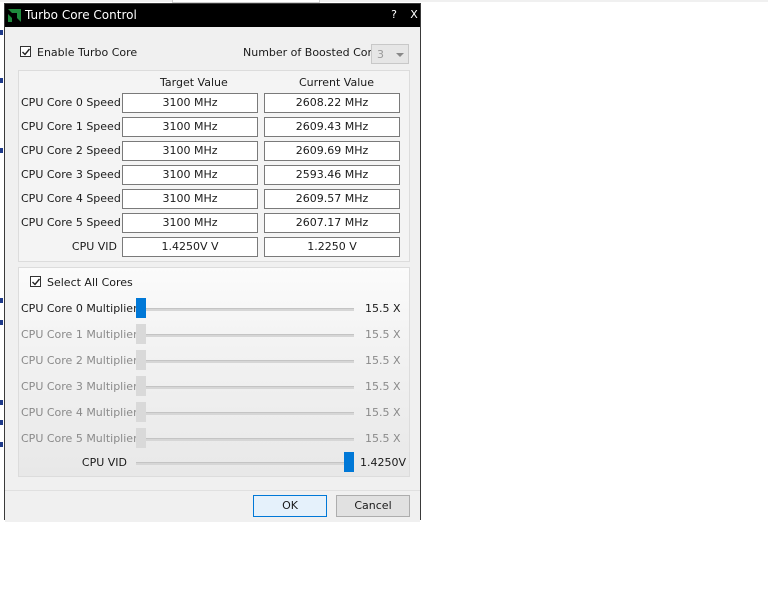  Describe the element at coordinates (394, 15) in the screenshot. I see `help-button: ?` at that location.